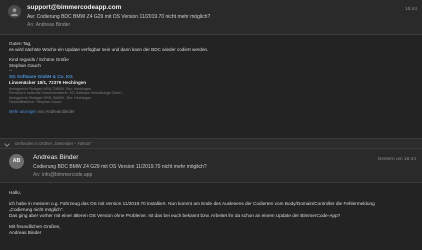 This screenshot has width=422, height=250. What do you see at coordinates (35, 101) in the screenshot?
I see `legal-line: Geschäftsführer: Stephan Gauch` at bounding box center [35, 101].